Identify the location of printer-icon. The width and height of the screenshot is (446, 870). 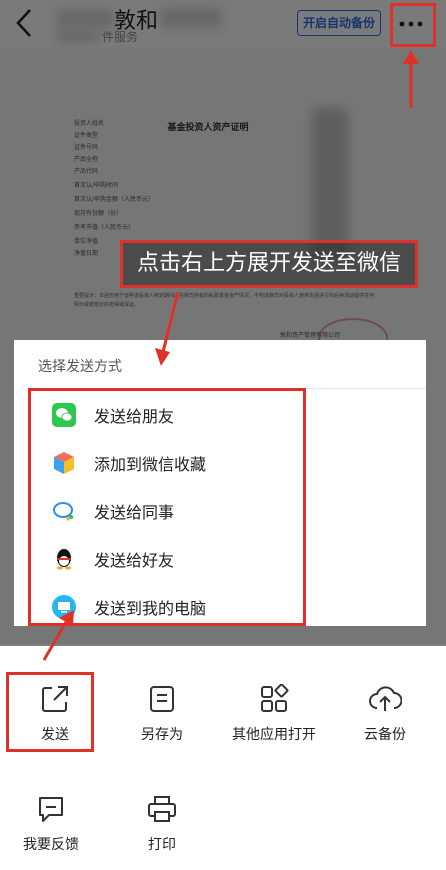
(162, 809).